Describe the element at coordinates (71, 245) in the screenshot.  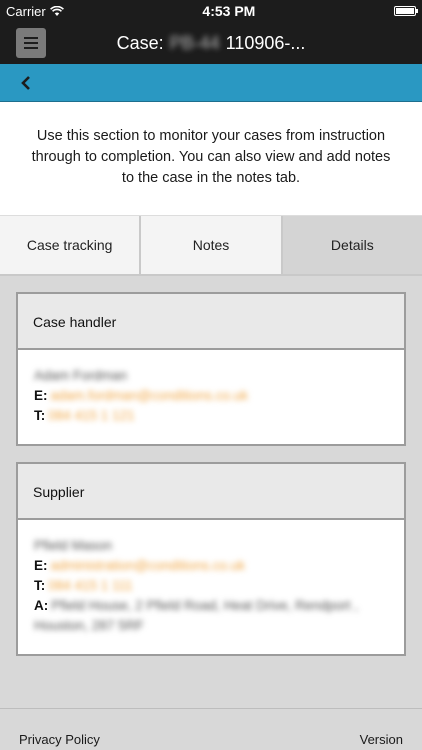
I see `tab-case-tracking: Case tracking` at that location.